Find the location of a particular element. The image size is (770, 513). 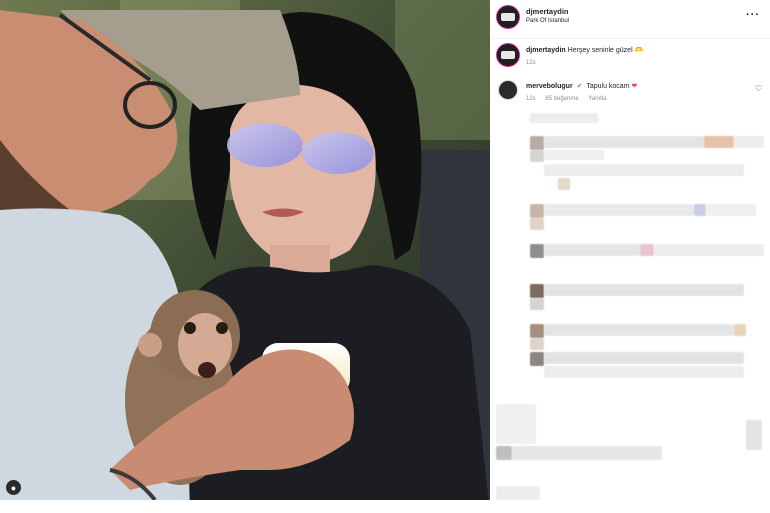

more-horizontal-icon: ··· is located at coordinates (753, 15).